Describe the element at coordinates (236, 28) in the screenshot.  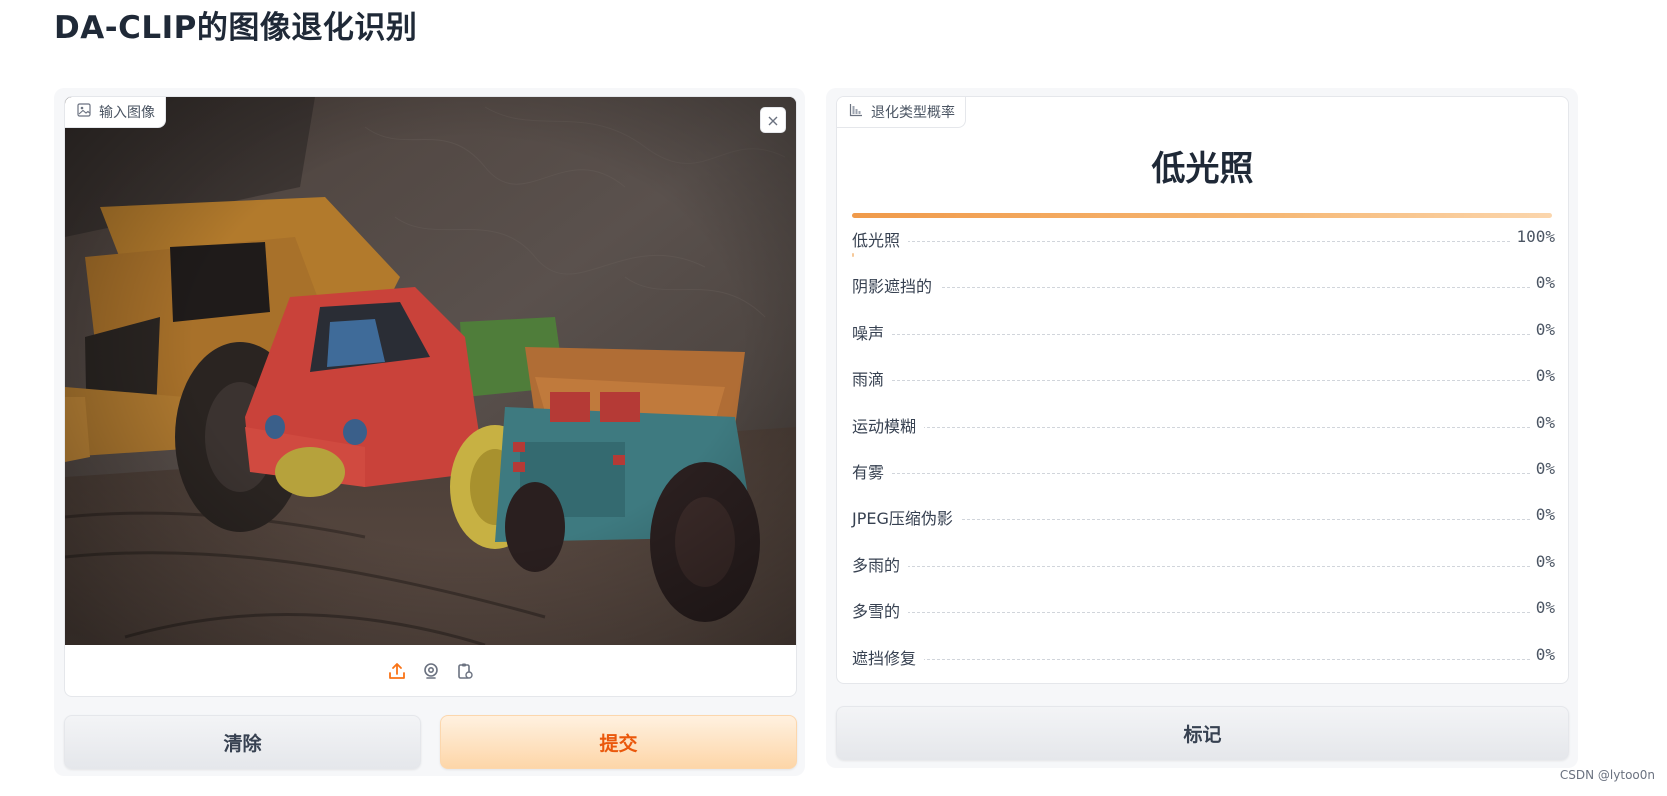
I see `page-title: DA-CLIP的图像退化识别` at that location.